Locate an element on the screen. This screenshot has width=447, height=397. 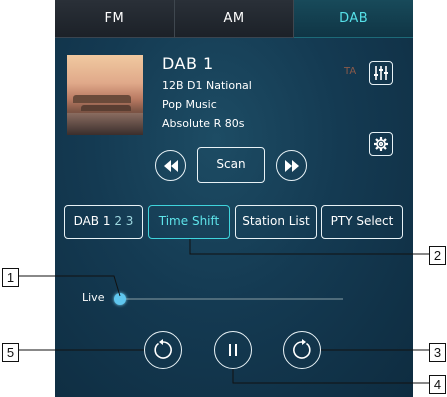
scan-button: Scan is located at coordinates (231, 165).